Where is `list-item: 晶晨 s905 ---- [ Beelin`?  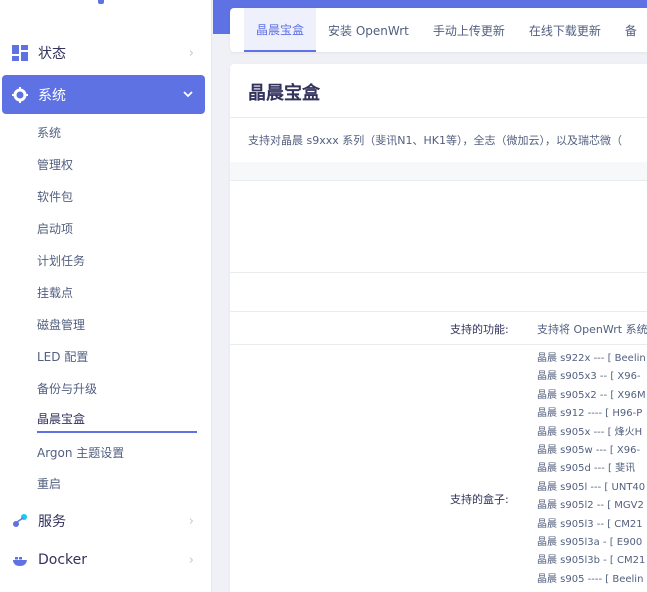
list-item: 晶晨 s905 ---- [ Beelin is located at coordinates (590, 579).